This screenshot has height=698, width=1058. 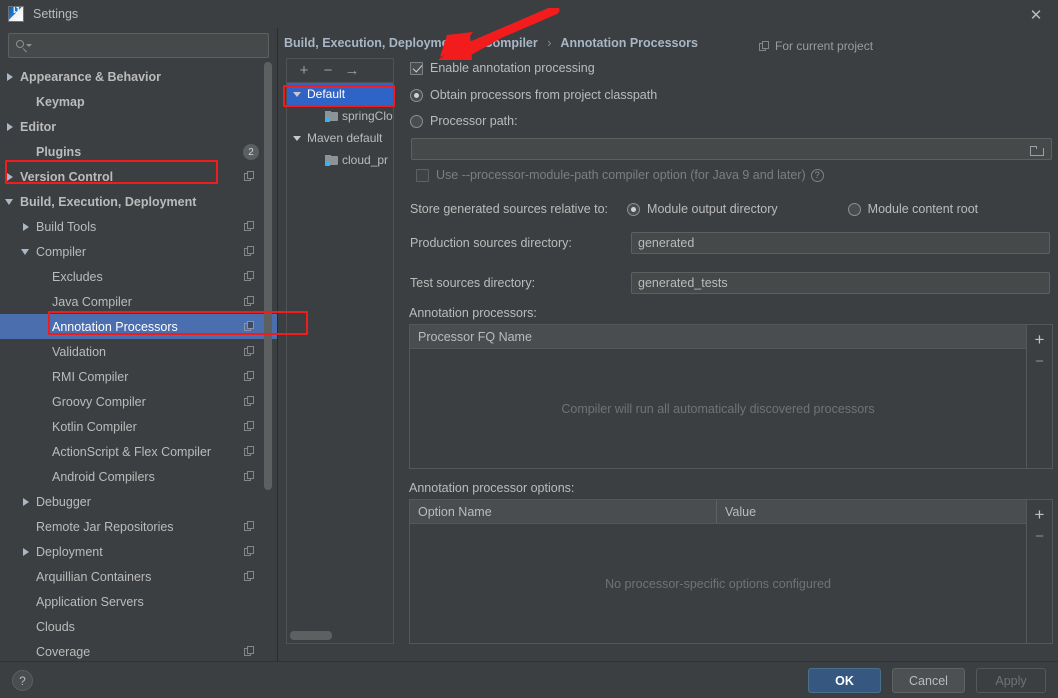 I want to click on production-sources-field: generated, so click(x=840, y=243).